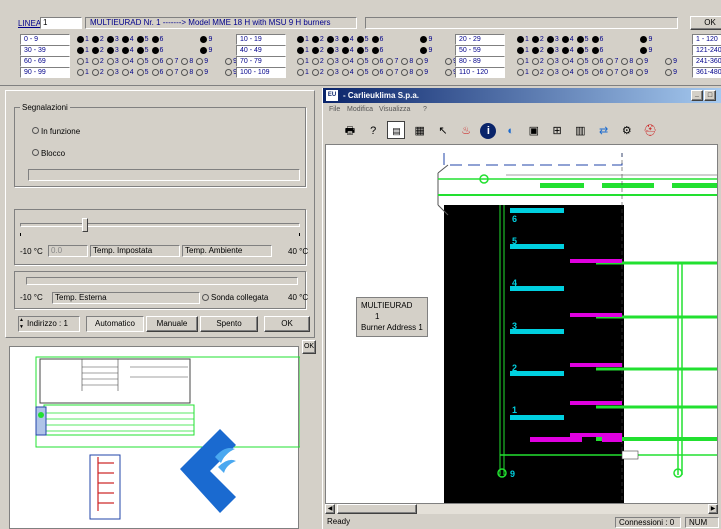 This screenshot has height=529, width=721. I want to click on globe-icon: ◐, so click(511, 131).